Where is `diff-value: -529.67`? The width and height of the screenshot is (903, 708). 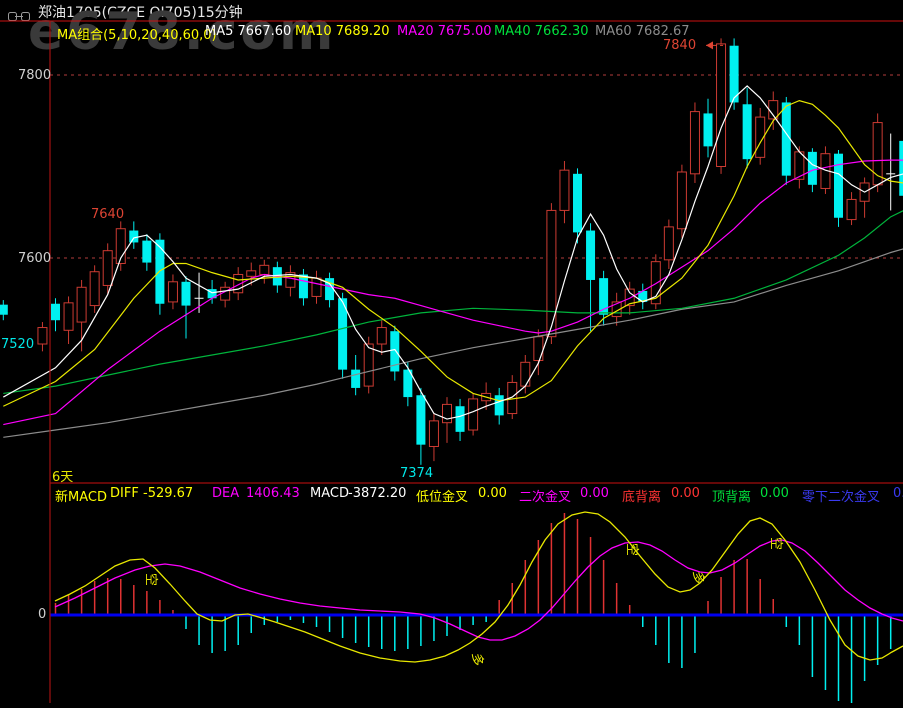 diff-value: -529.67 is located at coordinates (168, 493).